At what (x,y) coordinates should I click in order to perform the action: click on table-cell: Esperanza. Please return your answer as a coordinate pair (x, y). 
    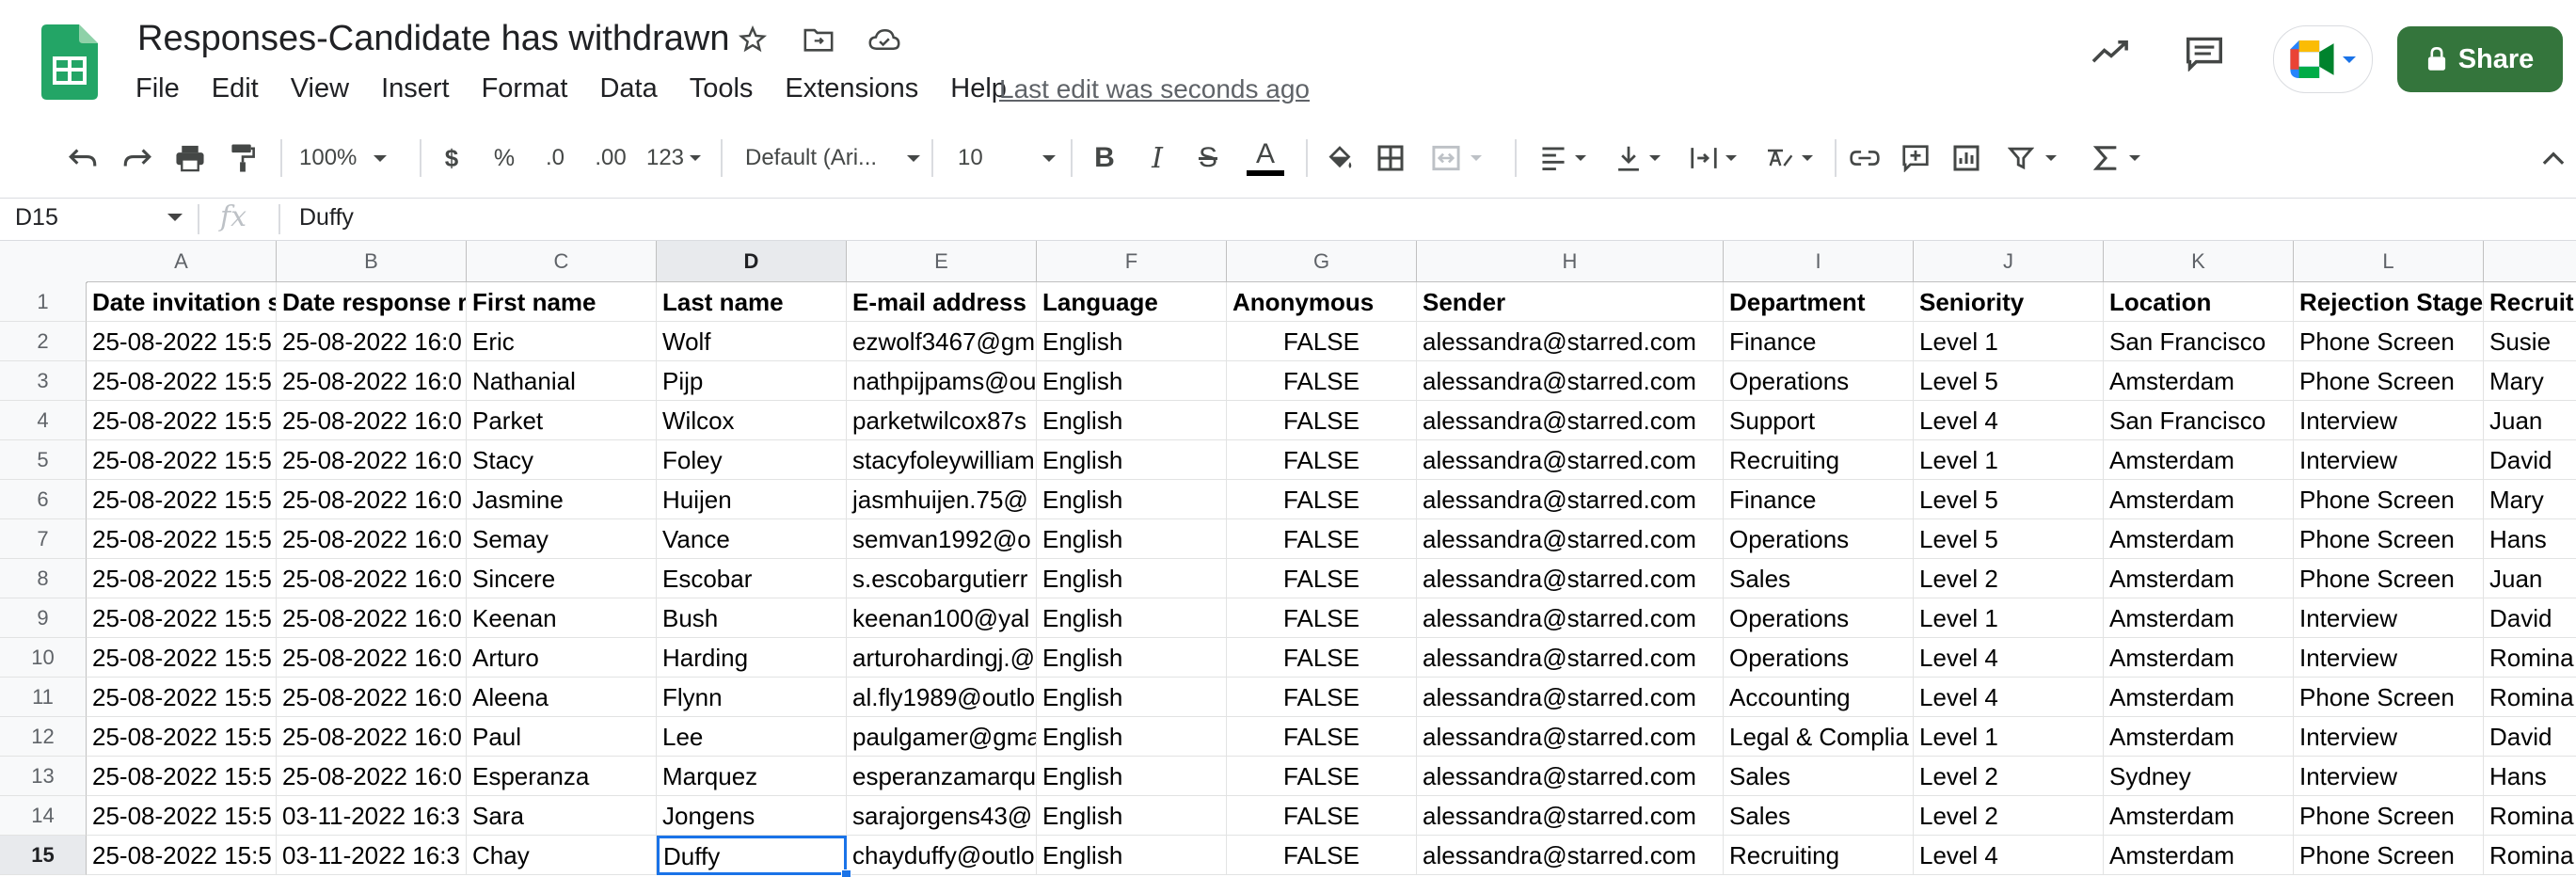
    Looking at the image, I should click on (562, 776).